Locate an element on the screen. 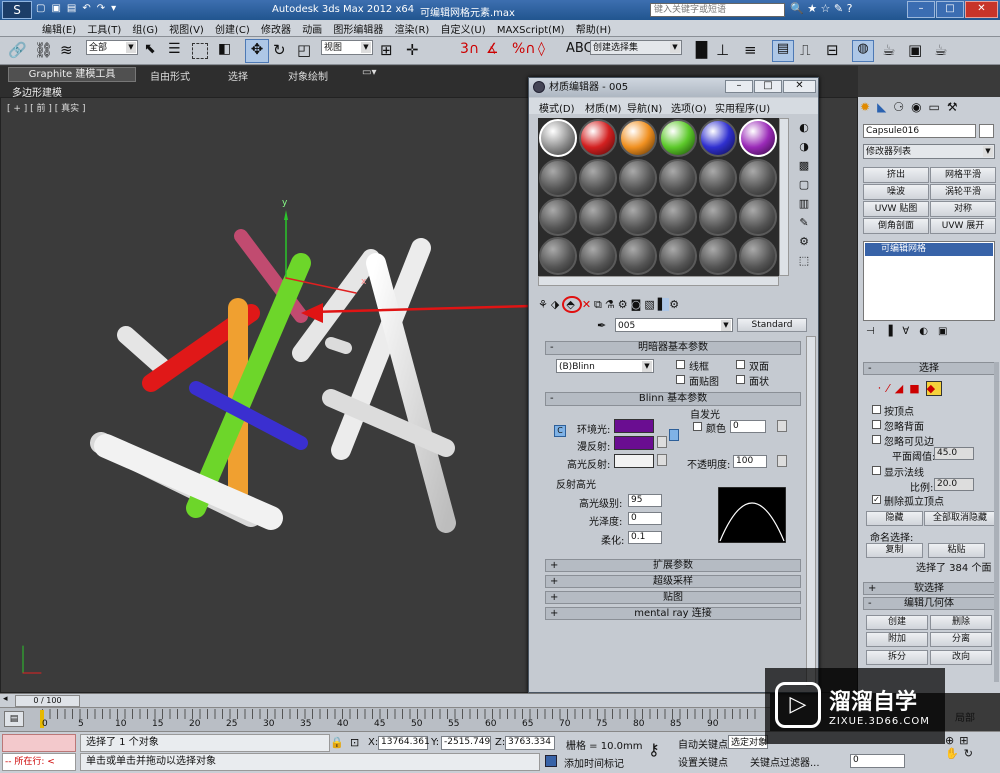  command-panel-scrollbar is located at coordinates (996, 522).